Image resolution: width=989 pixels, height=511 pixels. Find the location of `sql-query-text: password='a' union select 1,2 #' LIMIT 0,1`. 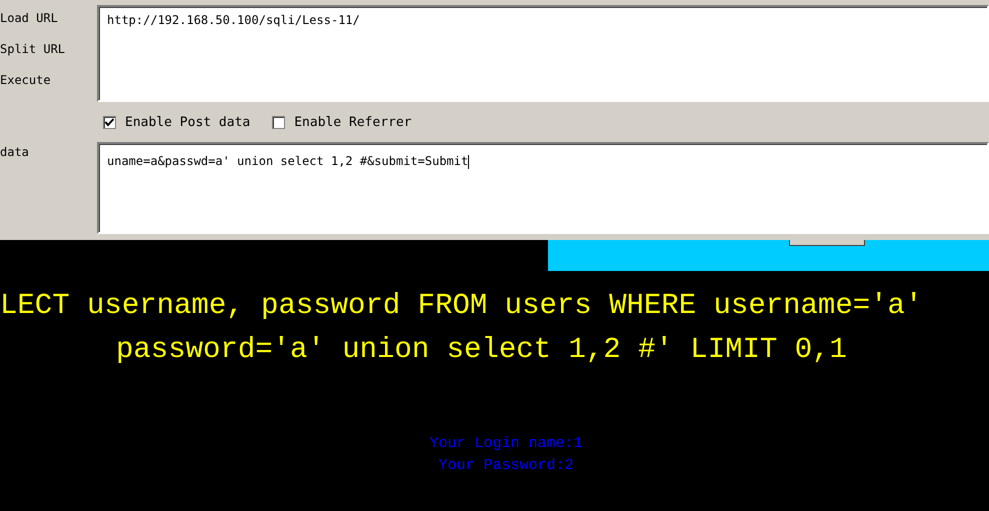

sql-query-text: password='a' union select 1,2 #' LIMIT 0,1 is located at coordinates (482, 350).